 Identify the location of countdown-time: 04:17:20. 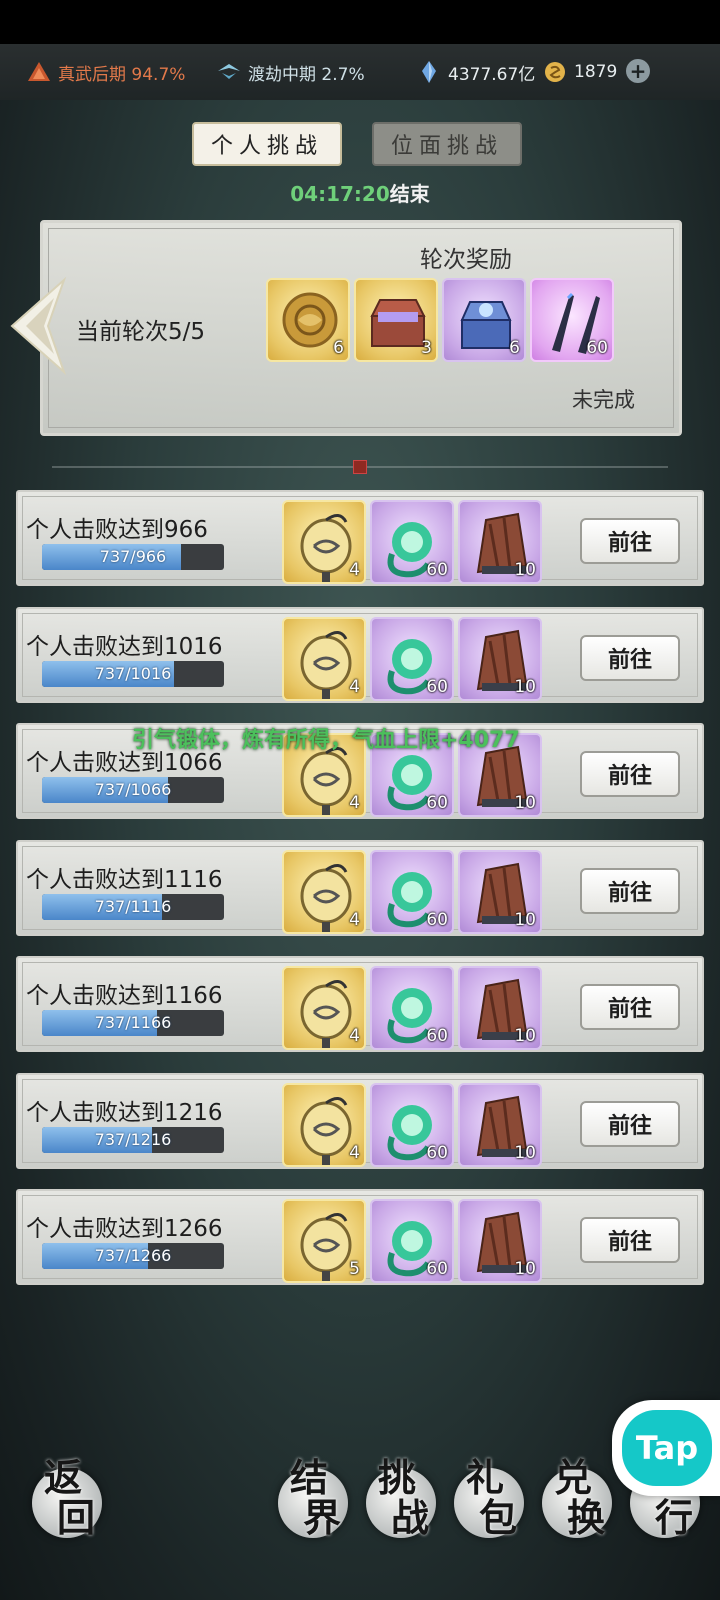
(340, 194).